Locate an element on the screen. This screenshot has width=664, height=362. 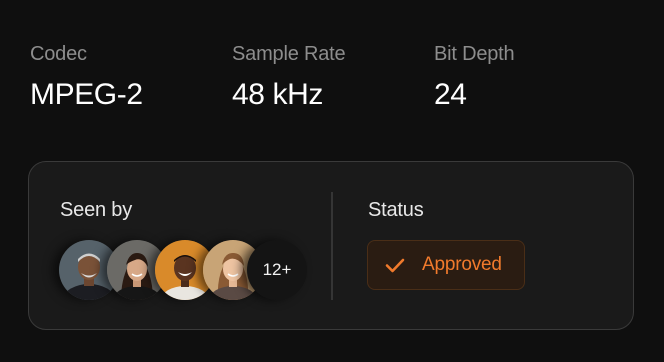
status-section: Status is located at coordinates (396, 210).